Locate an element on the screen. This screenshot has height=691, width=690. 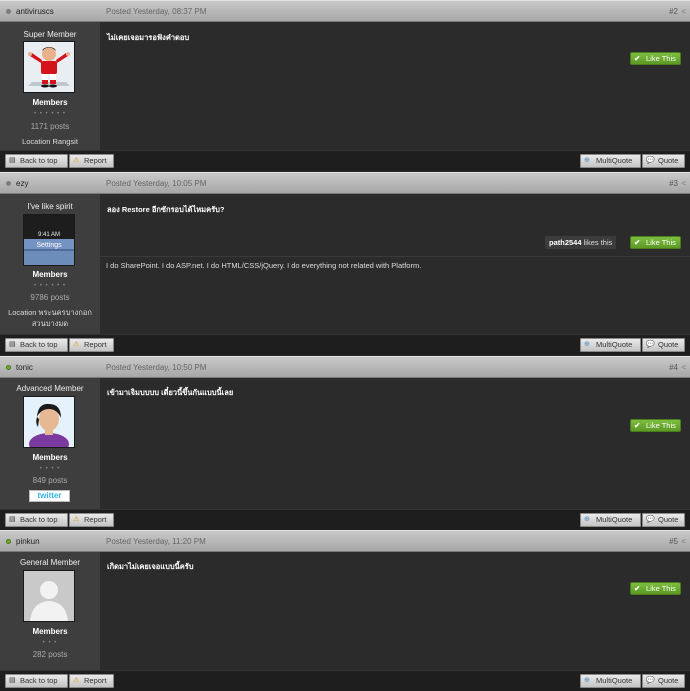
rank-stars: • • • • is located at coordinates (50, 469).